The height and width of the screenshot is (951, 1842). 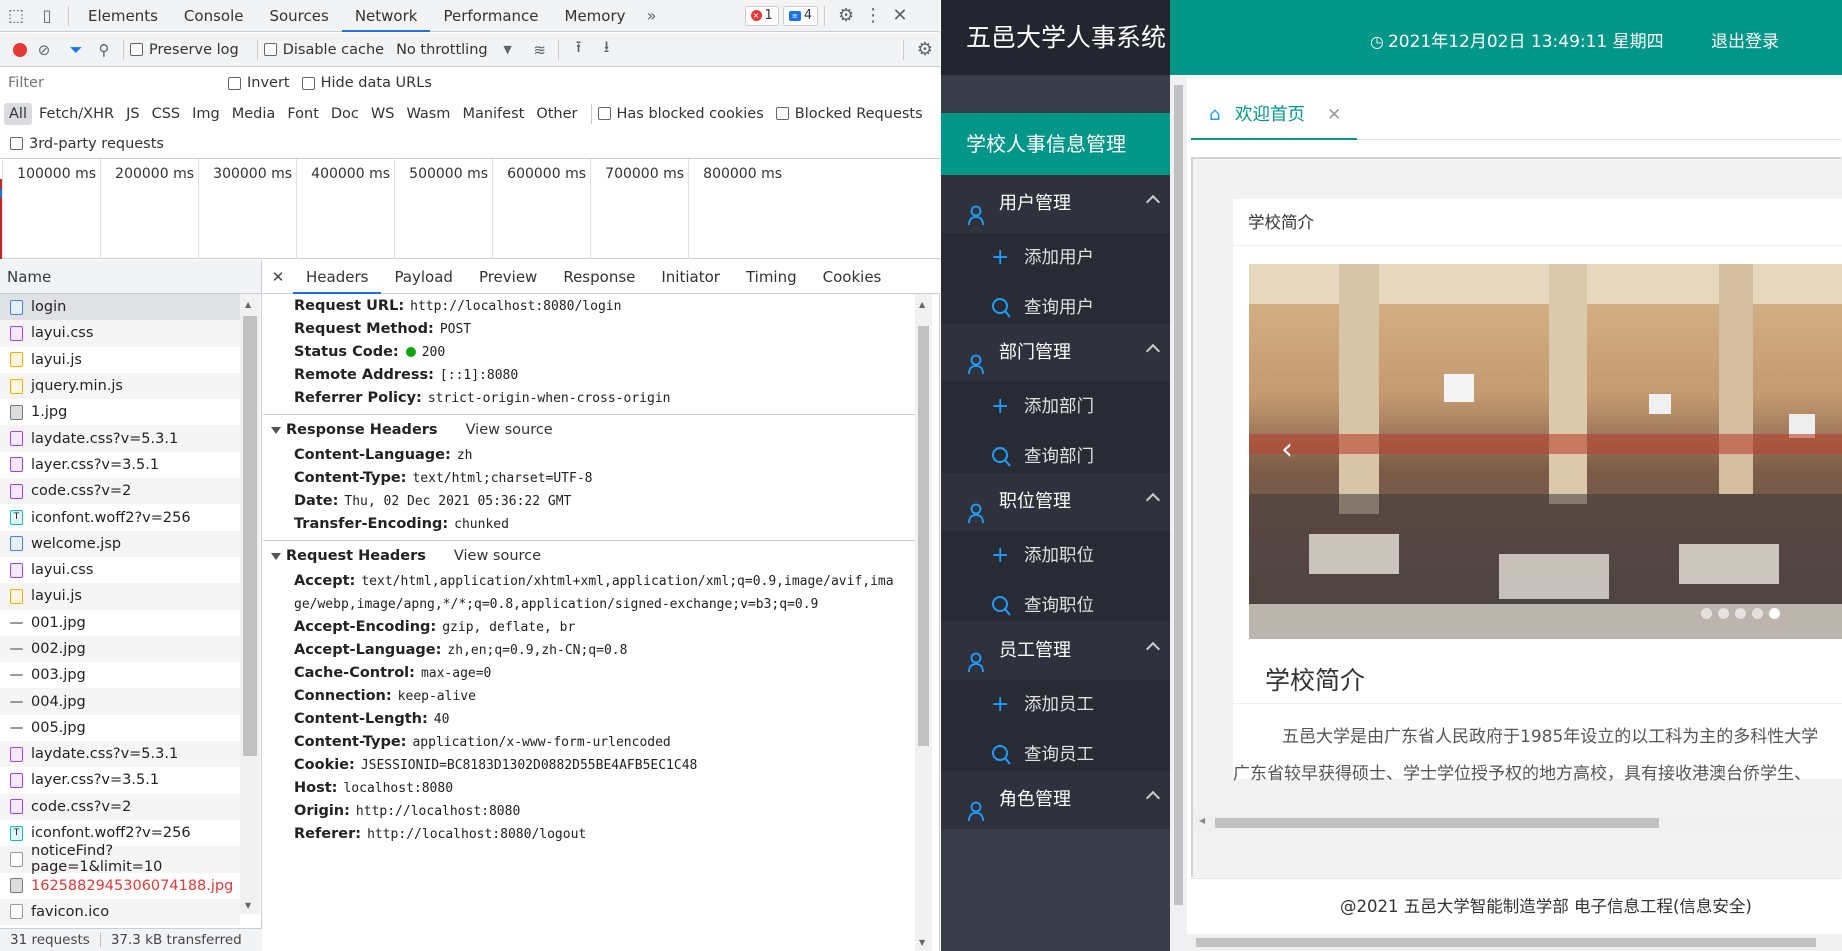 I want to click on nav-group-0: 用户管理, so click(x=1055, y=204).